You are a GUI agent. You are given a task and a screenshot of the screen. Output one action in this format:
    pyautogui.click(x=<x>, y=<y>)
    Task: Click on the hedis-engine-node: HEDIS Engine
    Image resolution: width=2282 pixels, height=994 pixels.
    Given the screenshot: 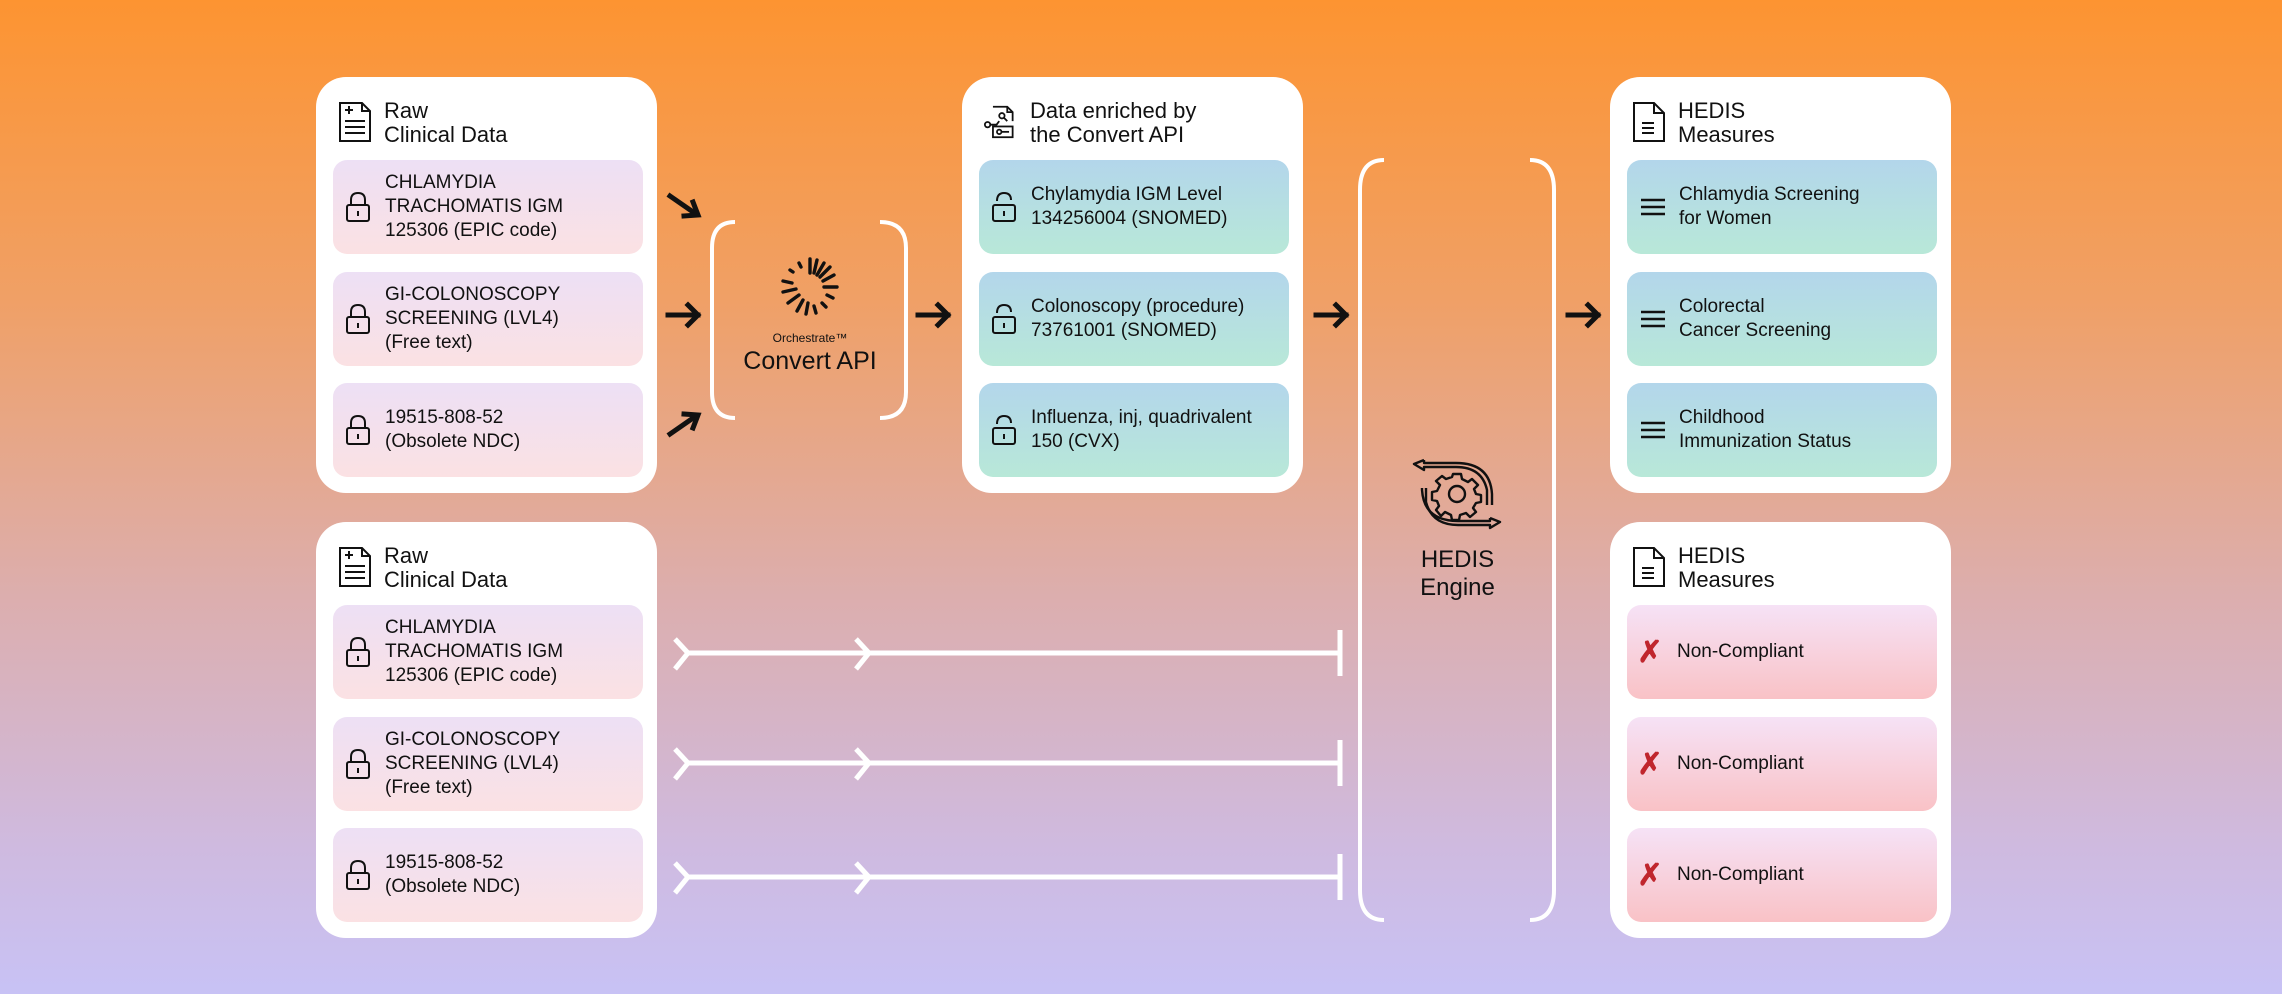 What is the action you would take?
    pyautogui.click(x=1457, y=530)
    